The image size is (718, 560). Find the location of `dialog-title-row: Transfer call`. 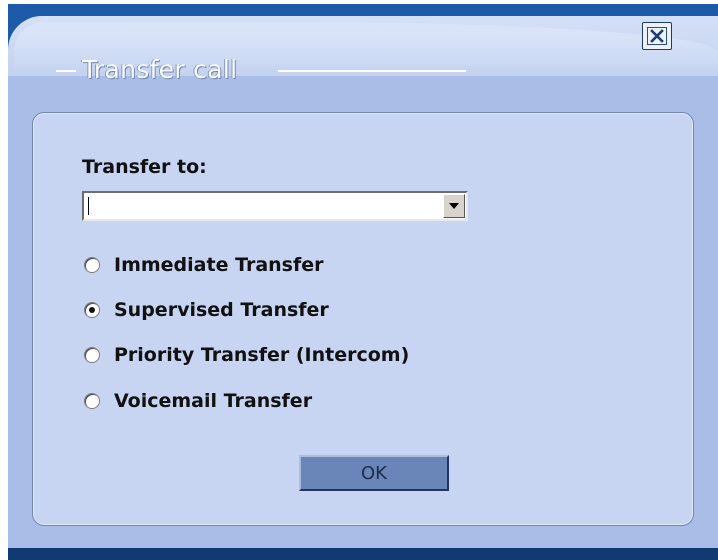

dialog-title-row: Transfer call is located at coordinates (261, 70).